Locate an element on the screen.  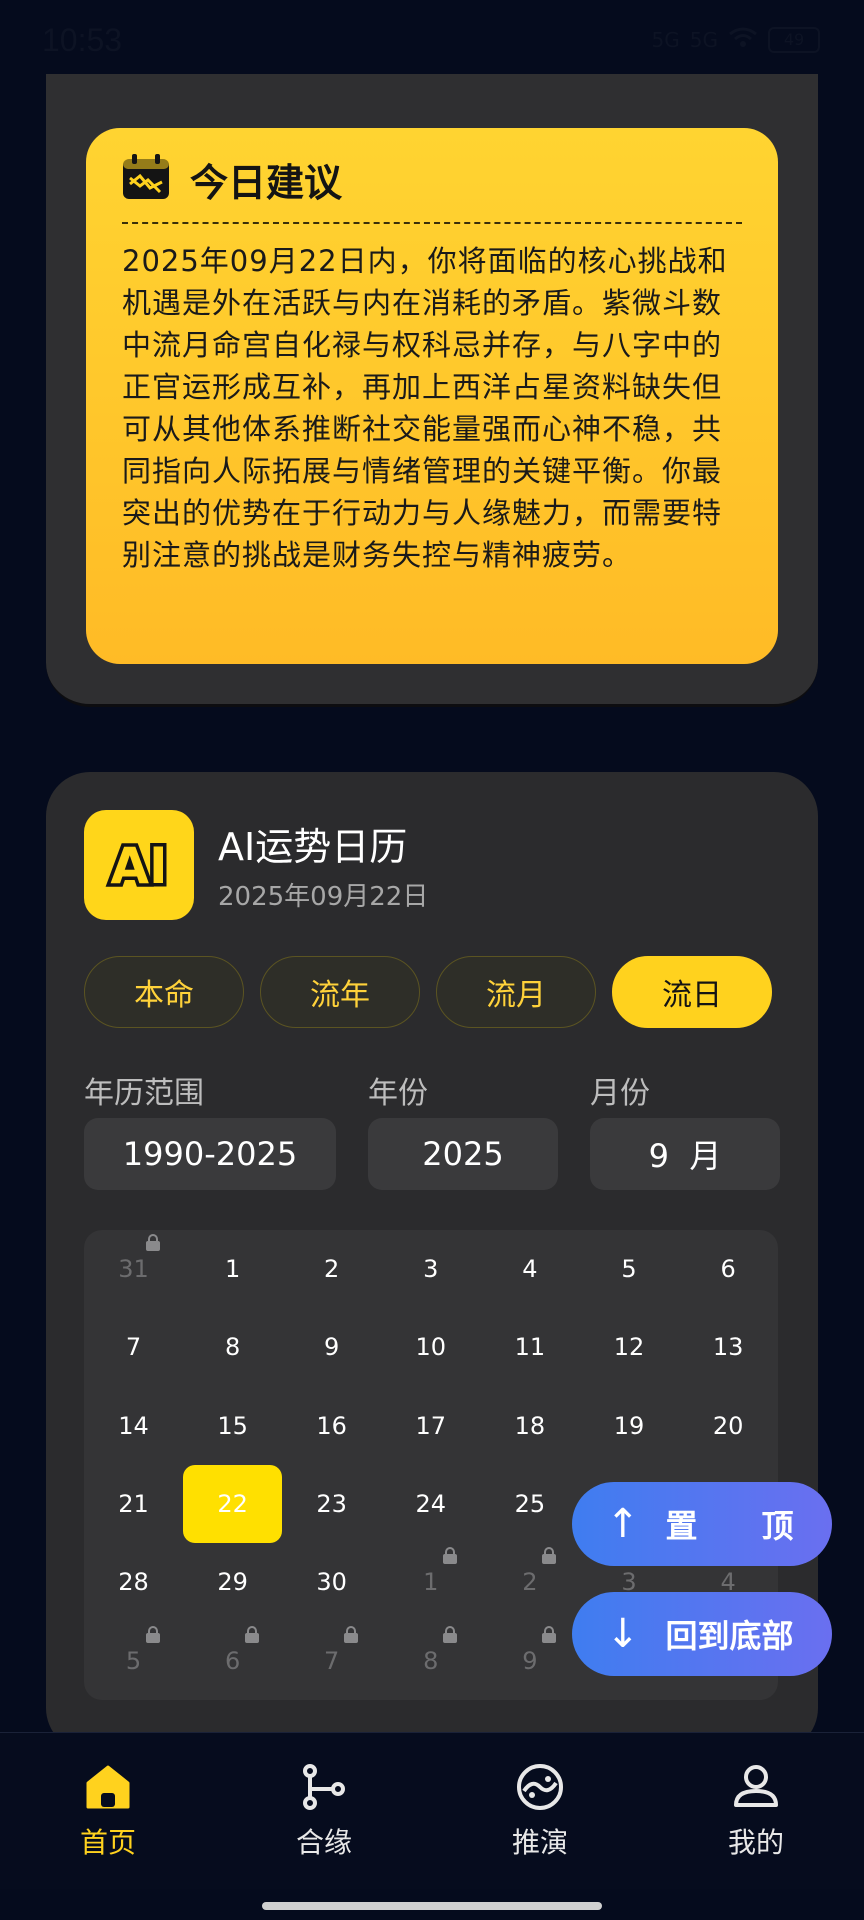
calendar-day-number: 18 is located at coordinates (530, 1425).